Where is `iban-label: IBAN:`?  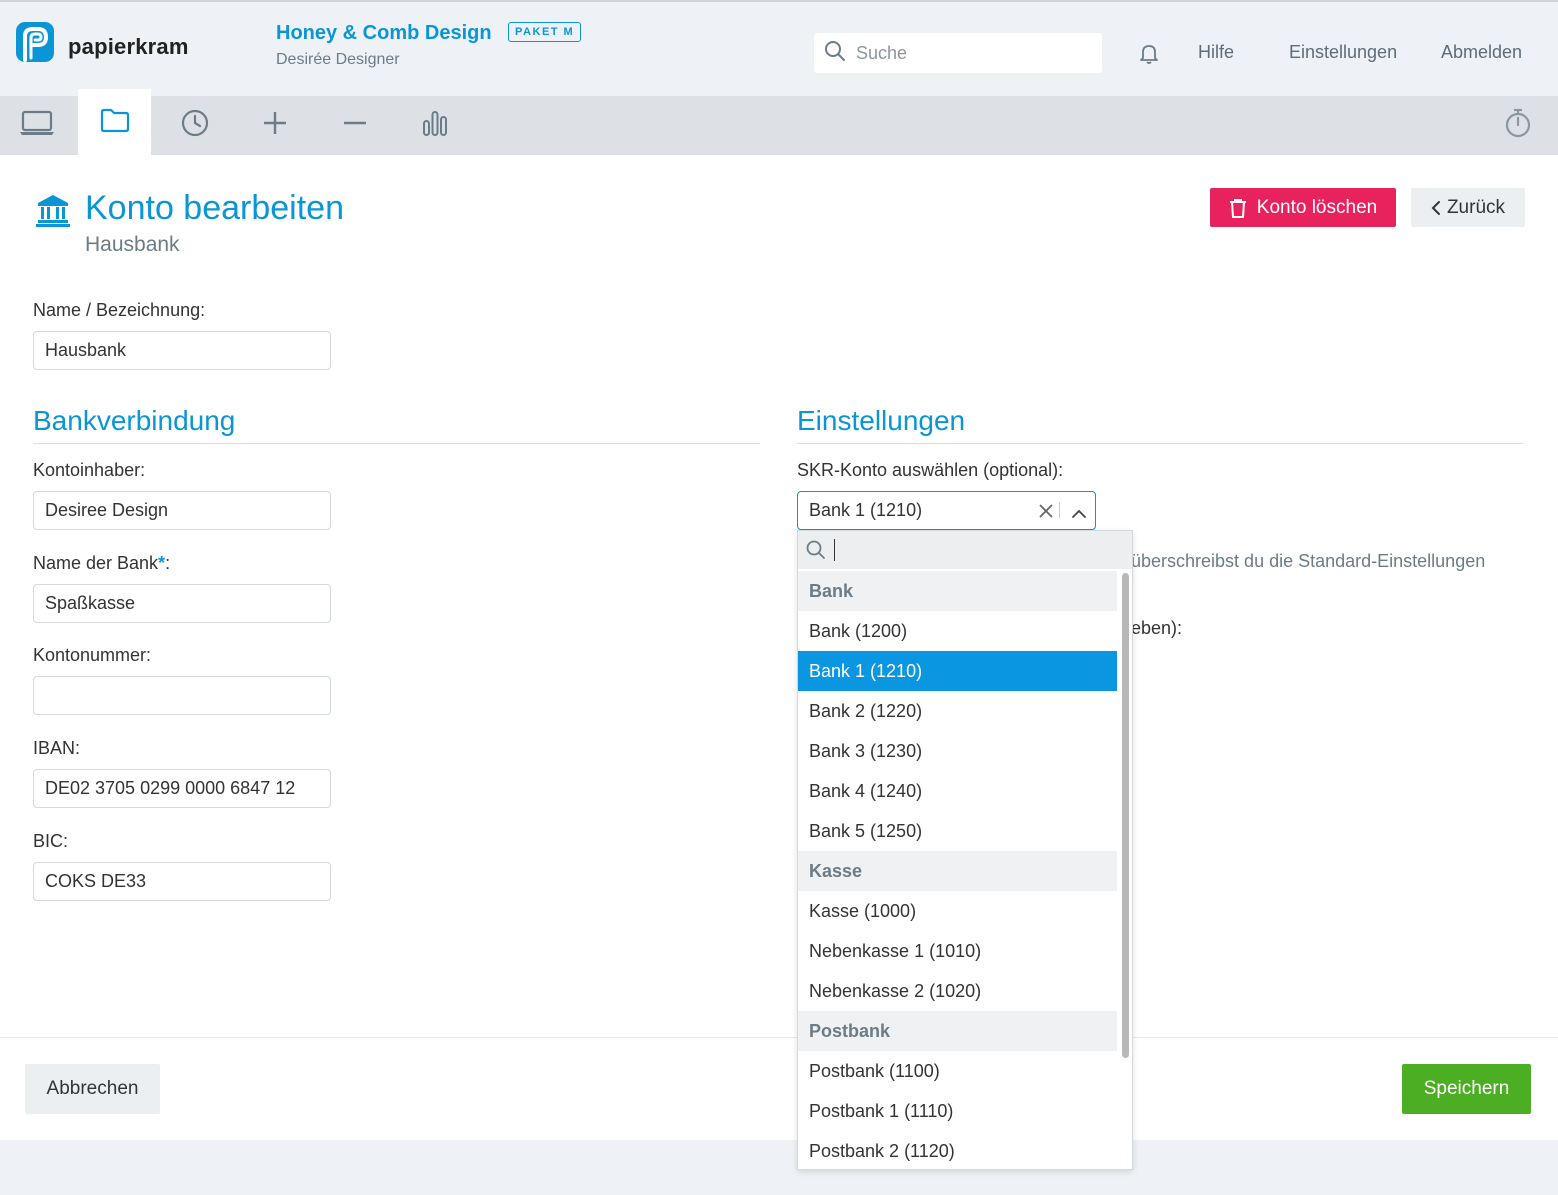
iban-label: IBAN: is located at coordinates (57, 748).